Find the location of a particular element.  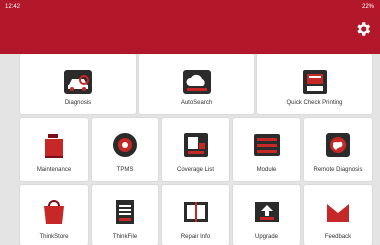

diagnosis-tile: Diagnosis is located at coordinates (78, 84).